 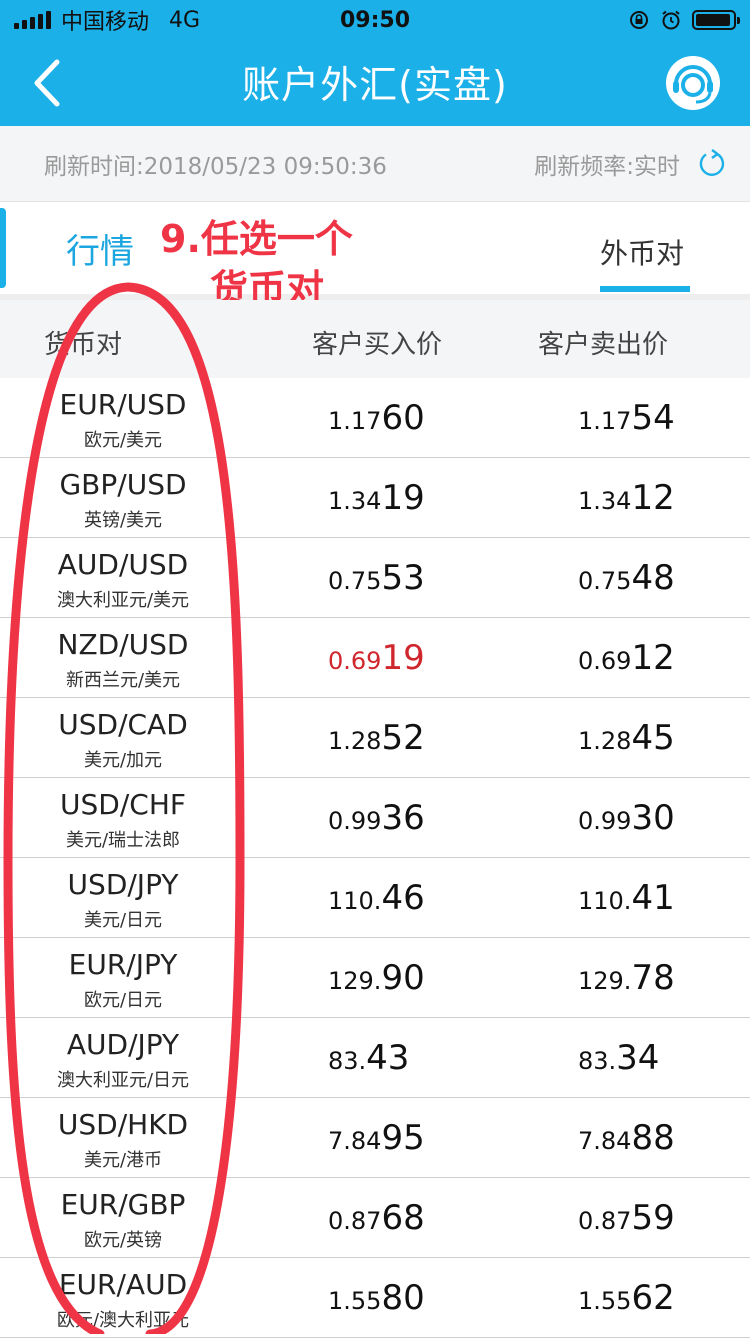 I want to click on sell-price-prefix: 129., so click(x=605, y=981).